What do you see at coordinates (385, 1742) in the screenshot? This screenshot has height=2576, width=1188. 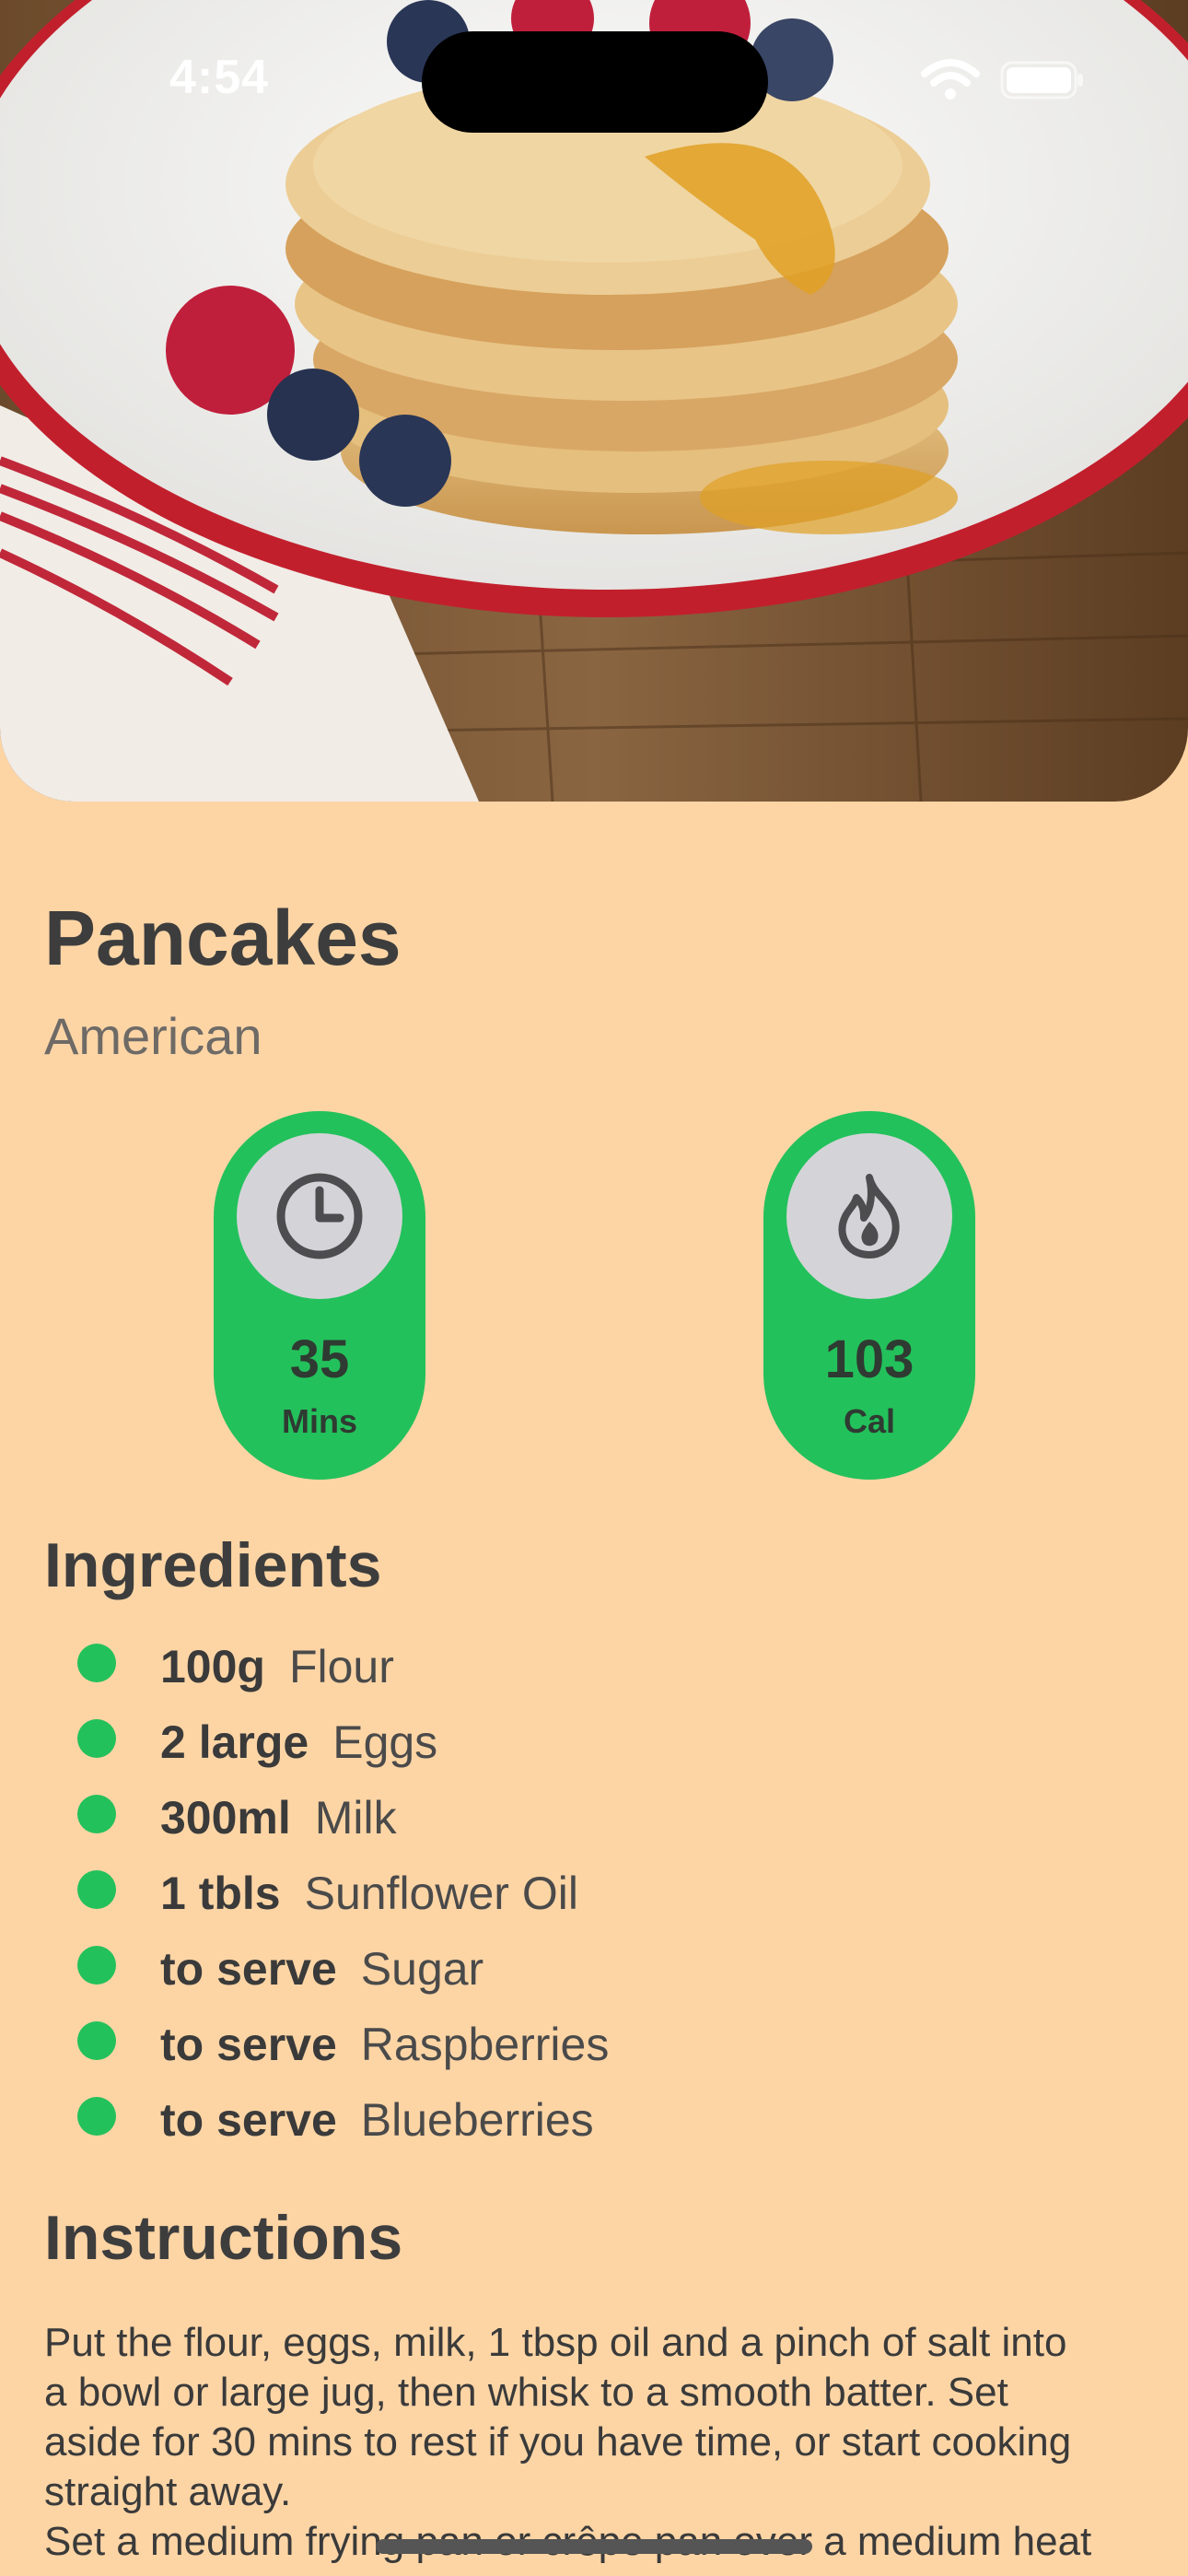 I see `ingredient-name: Eggs` at bounding box center [385, 1742].